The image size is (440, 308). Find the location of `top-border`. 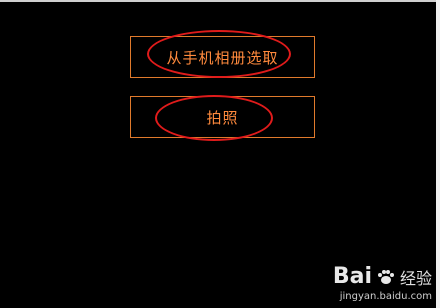

top-border is located at coordinates (220, 1).